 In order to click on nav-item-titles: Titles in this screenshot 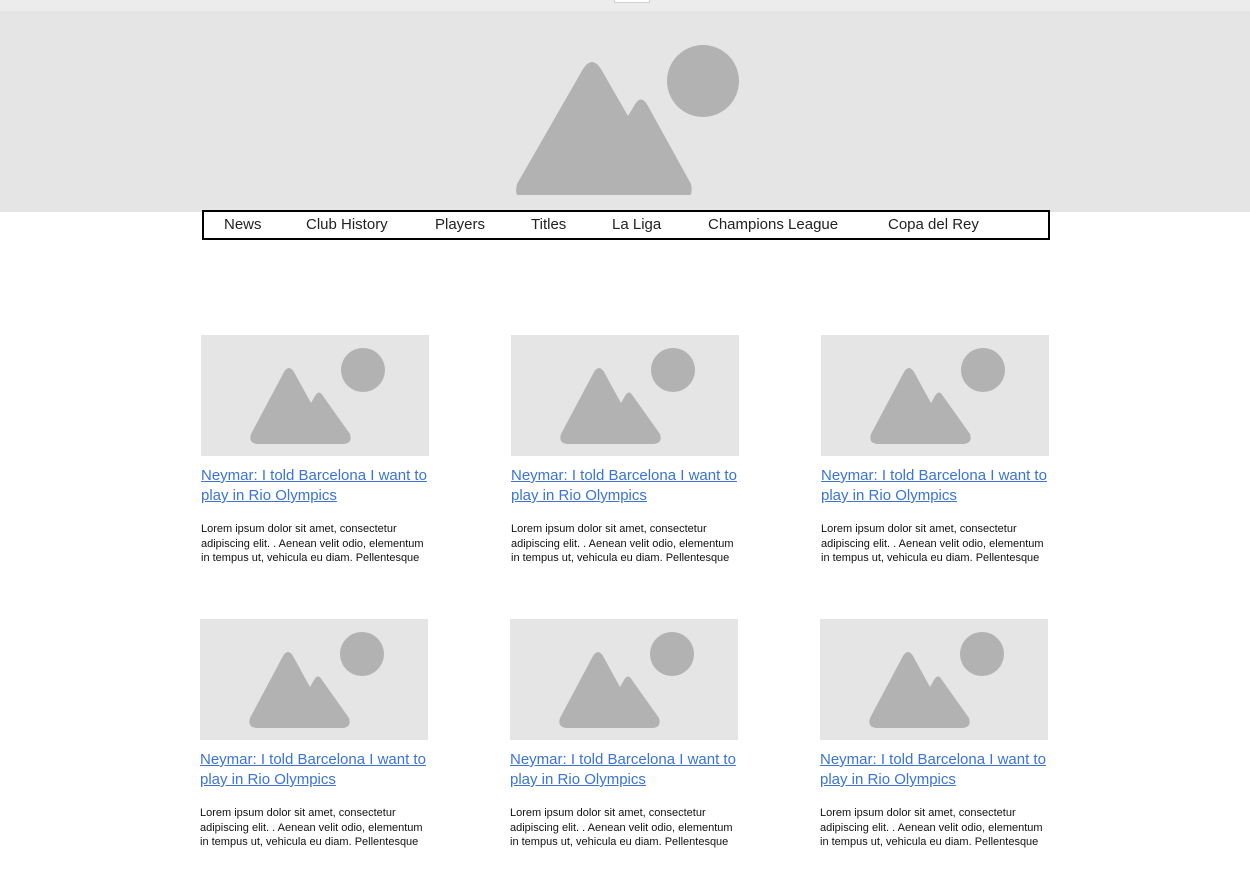, I will do `click(548, 224)`.